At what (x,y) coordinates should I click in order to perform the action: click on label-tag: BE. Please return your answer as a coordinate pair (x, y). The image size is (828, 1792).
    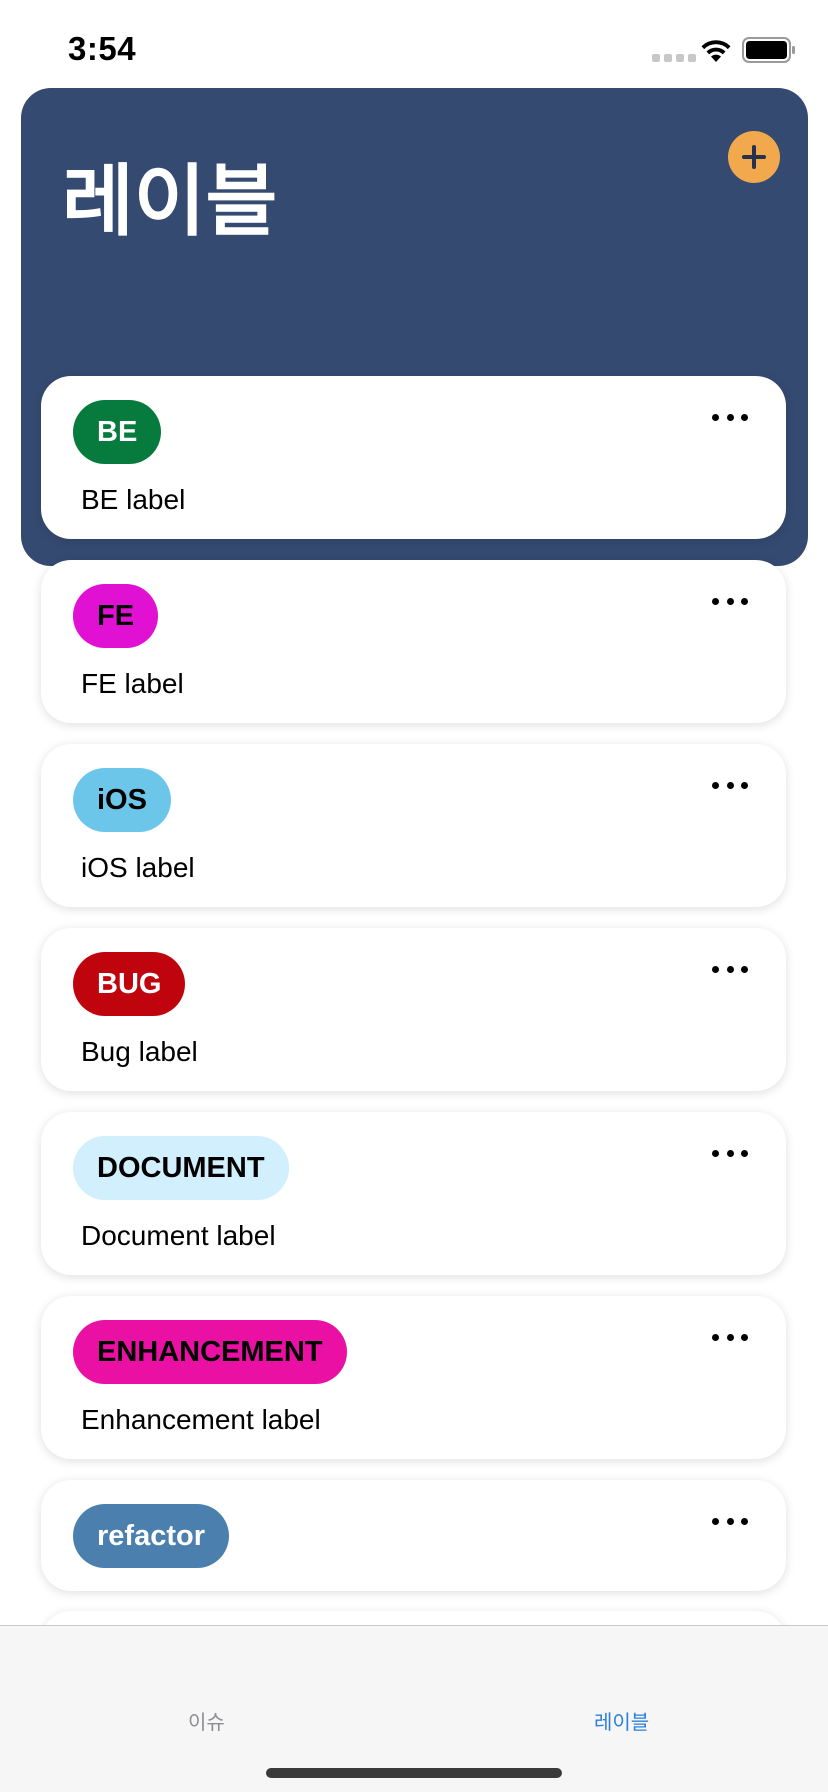
    Looking at the image, I should click on (117, 432).